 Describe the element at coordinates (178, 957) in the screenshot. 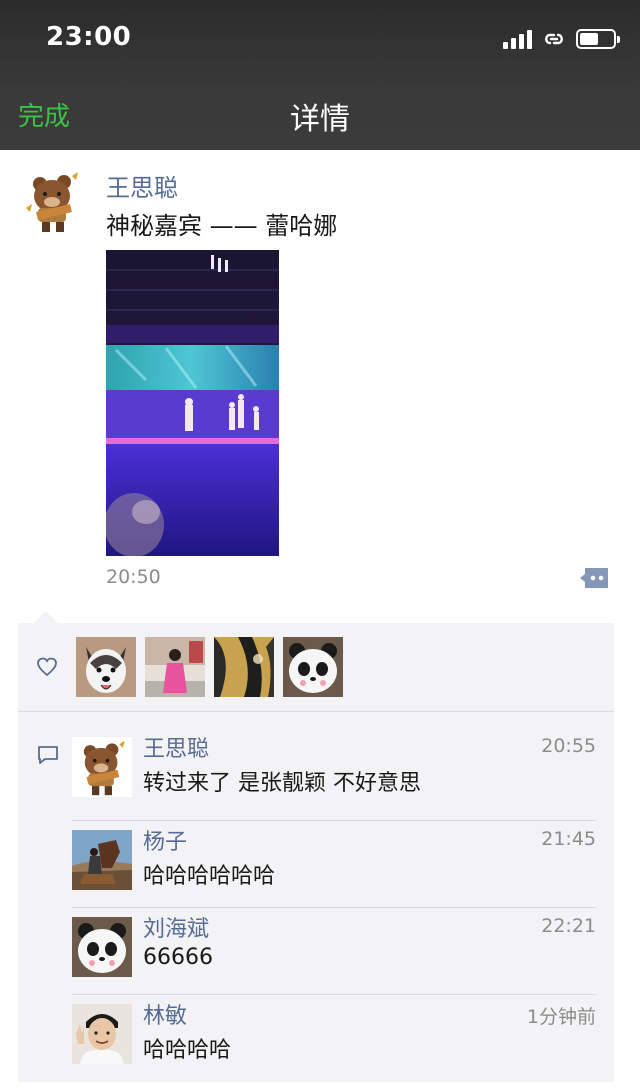

I see `comment-text: 66666` at that location.